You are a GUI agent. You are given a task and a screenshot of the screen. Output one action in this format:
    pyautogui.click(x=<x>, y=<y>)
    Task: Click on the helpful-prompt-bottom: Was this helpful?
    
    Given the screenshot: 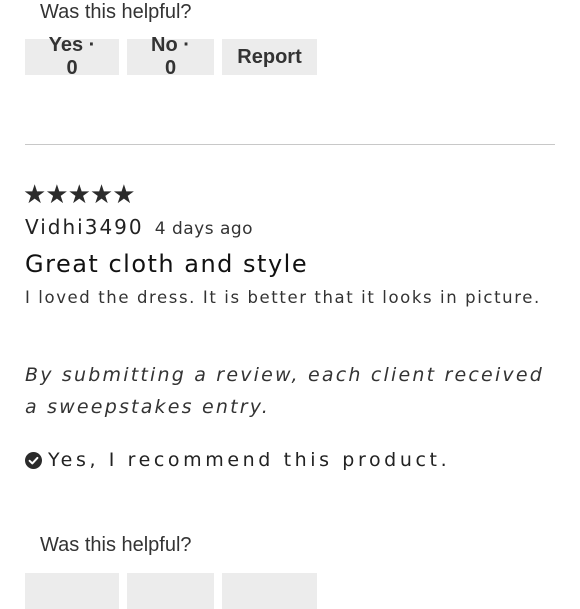 What is the action you would take?
    pyautogui.click(x=116, y=545)
    